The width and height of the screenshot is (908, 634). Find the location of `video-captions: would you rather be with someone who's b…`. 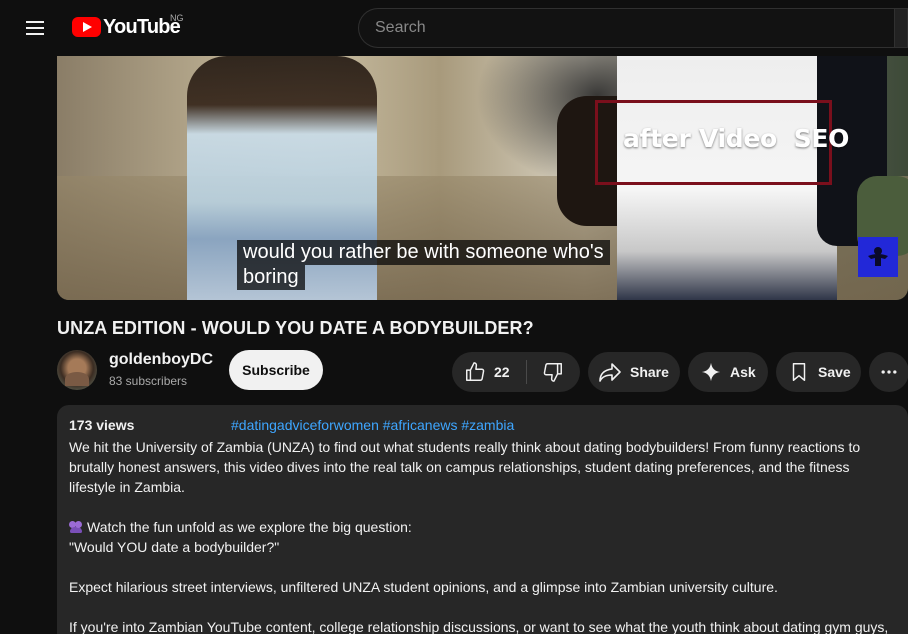

video-captions: would you rather be with someone who's b… is located at coordinates (423, 265).